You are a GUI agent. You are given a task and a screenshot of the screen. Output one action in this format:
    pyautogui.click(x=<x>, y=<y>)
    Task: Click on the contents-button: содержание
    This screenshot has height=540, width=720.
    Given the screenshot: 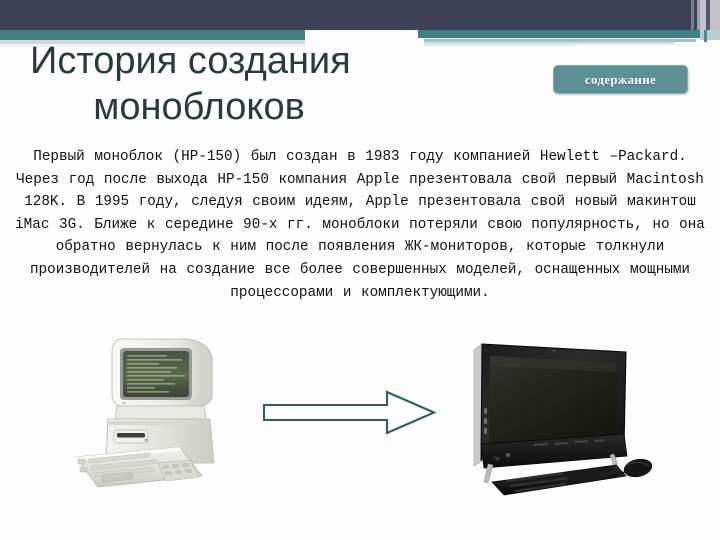 What is the action you would take?
    pyautogui.click(x=620, y=79)
    